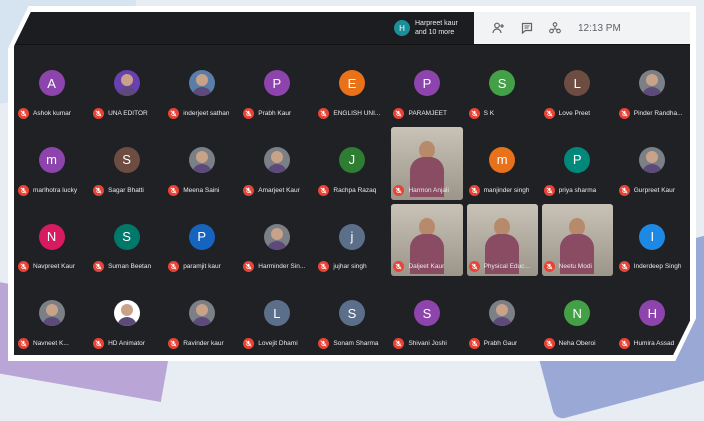  Describe the element at coordinates (351, 316) in the screenshot. I see `participant-tile: S Sonam Sharma` at that location.